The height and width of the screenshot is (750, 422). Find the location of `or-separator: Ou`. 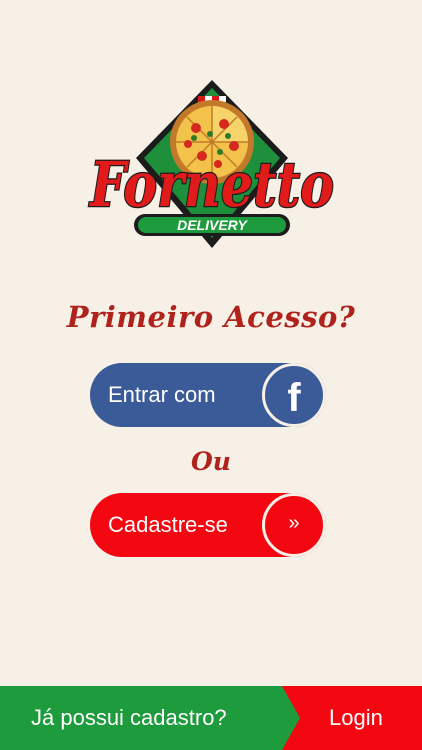

or-separator: Ou is located at coordinates (211, 461).